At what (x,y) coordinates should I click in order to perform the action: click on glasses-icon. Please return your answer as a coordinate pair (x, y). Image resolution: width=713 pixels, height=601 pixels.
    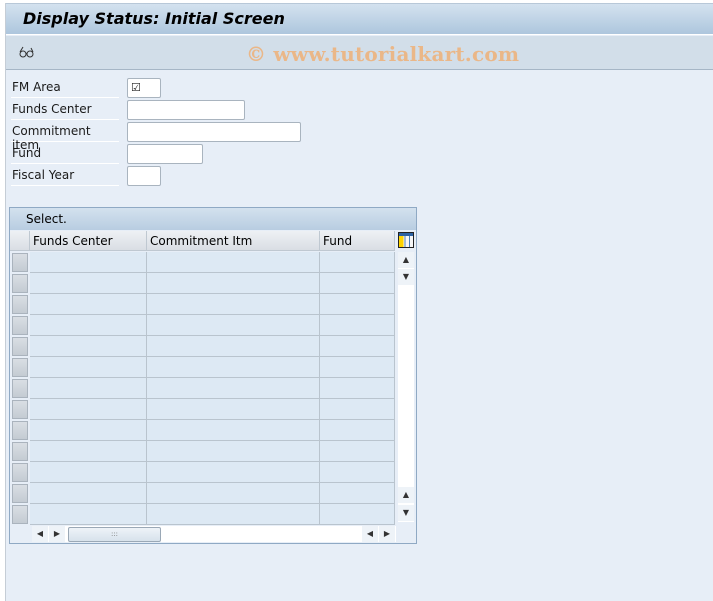
    Looking at the image, I should click on (27, 53).